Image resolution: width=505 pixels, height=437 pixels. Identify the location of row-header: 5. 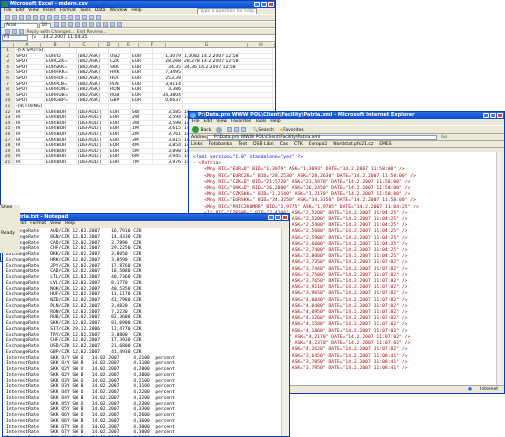
(8, 72).